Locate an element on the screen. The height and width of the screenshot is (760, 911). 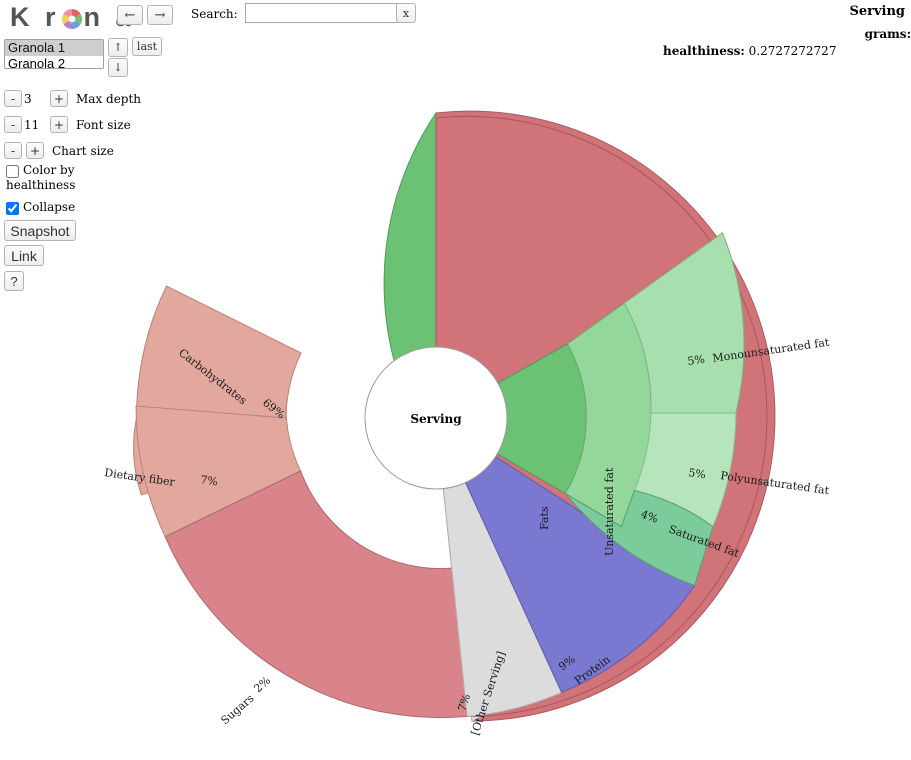
label-unsaturated-fat: Unsaturated fat is located at coordinates (609, 511).